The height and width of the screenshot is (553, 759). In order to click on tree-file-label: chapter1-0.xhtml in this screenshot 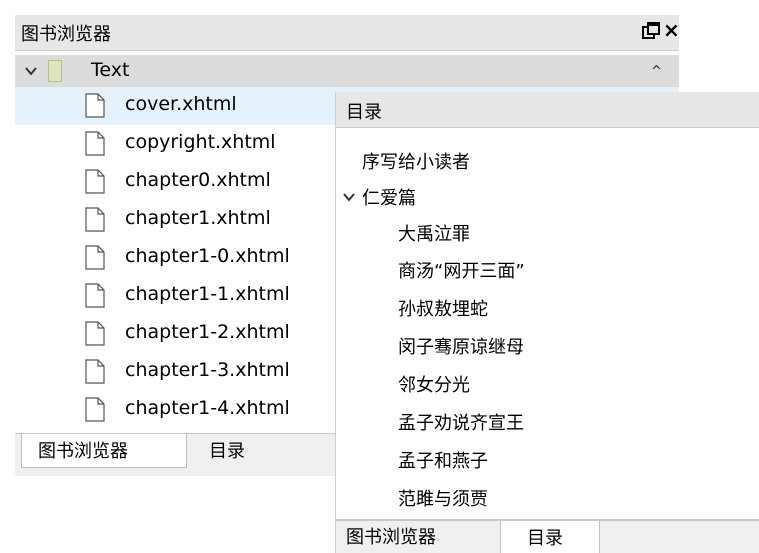, I will do `click(207, 256)`.